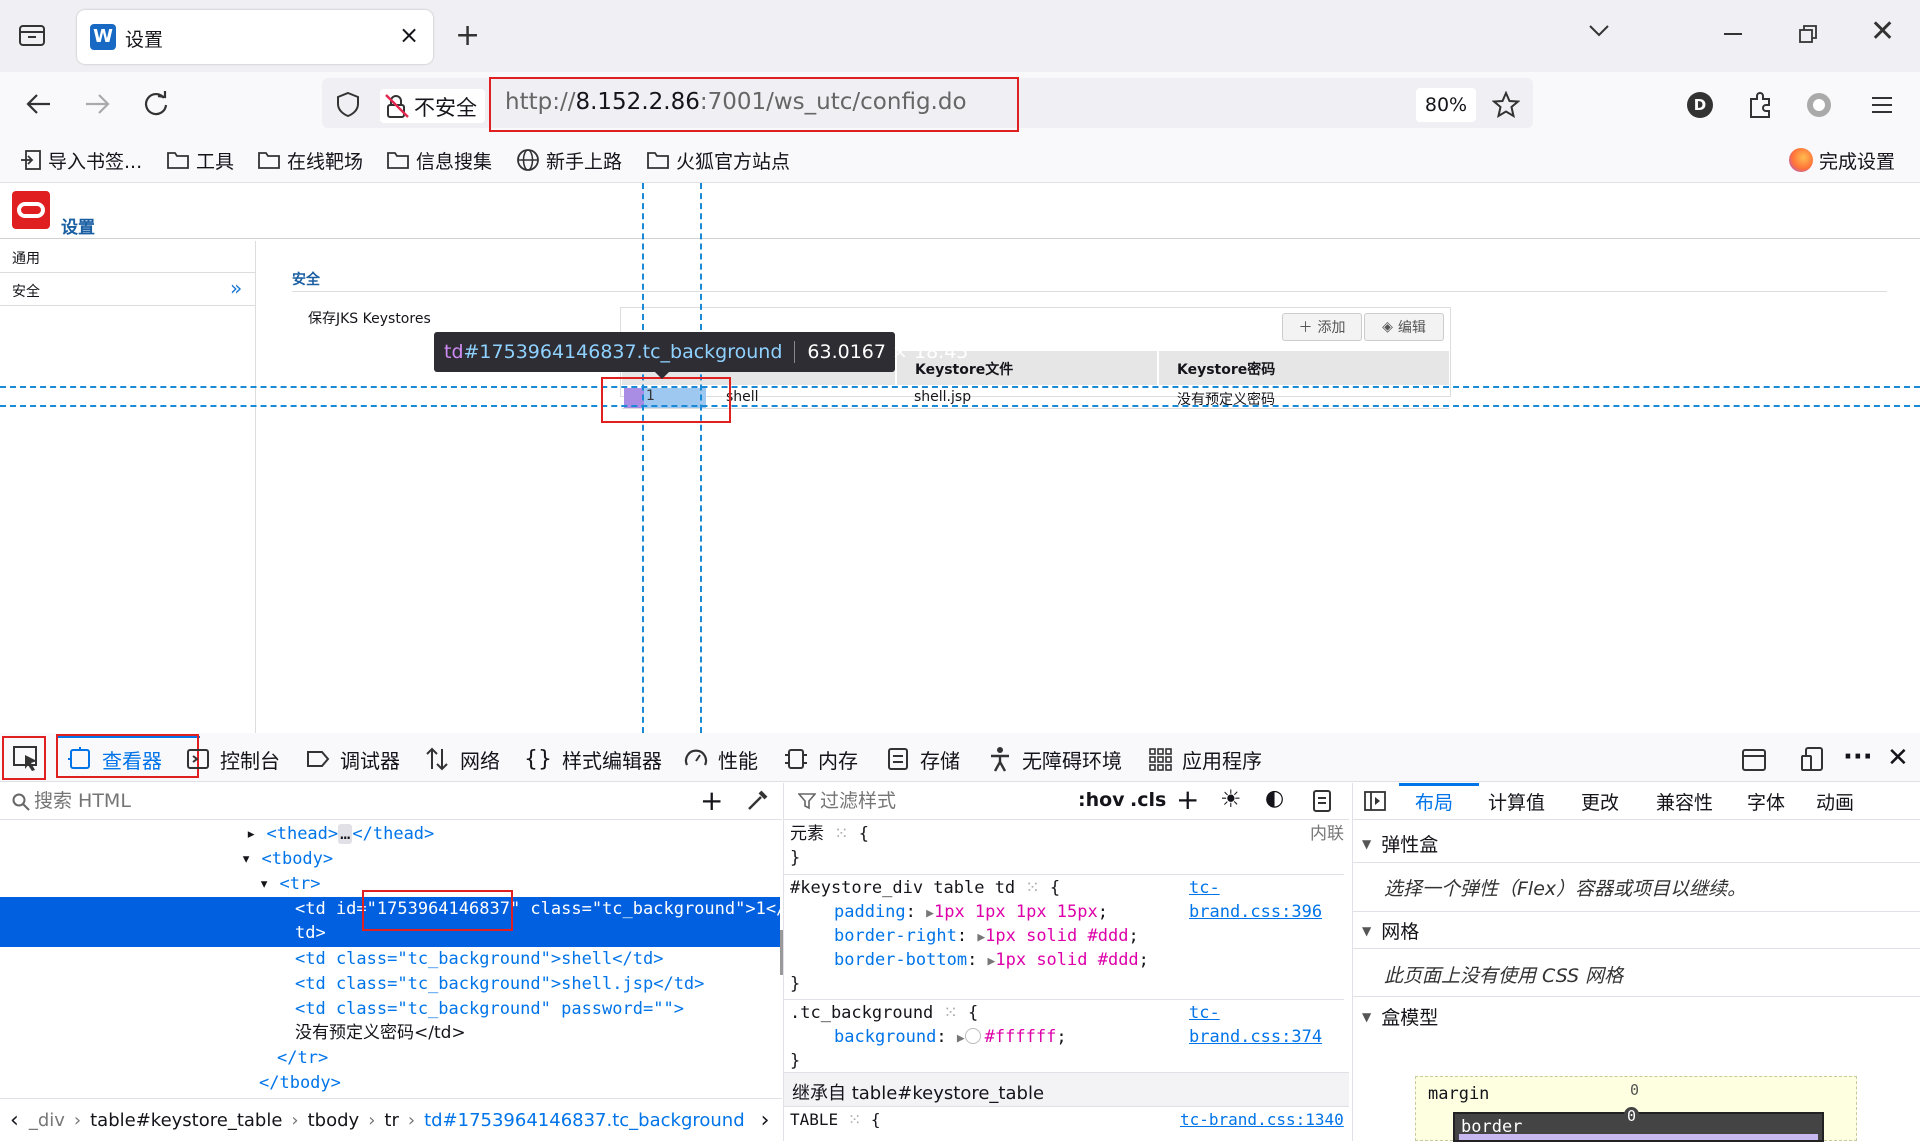 The image size is (1920, 1142). I want to click on extension-circle-icon, so click(1819, 105).